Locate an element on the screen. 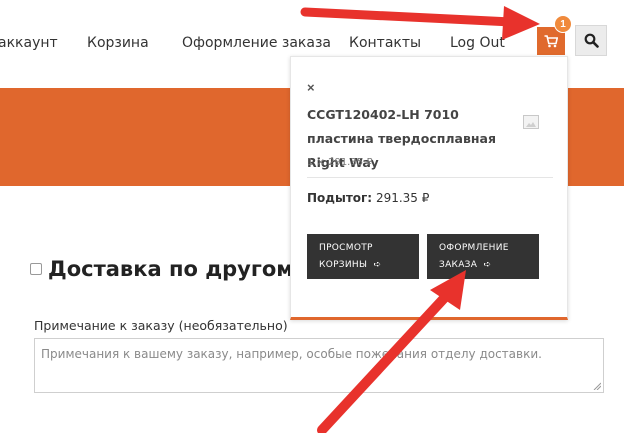 This screenshot has width=624, height=433. subtotal-value: 291.35 ₽ is located at coordinates (402, 198).